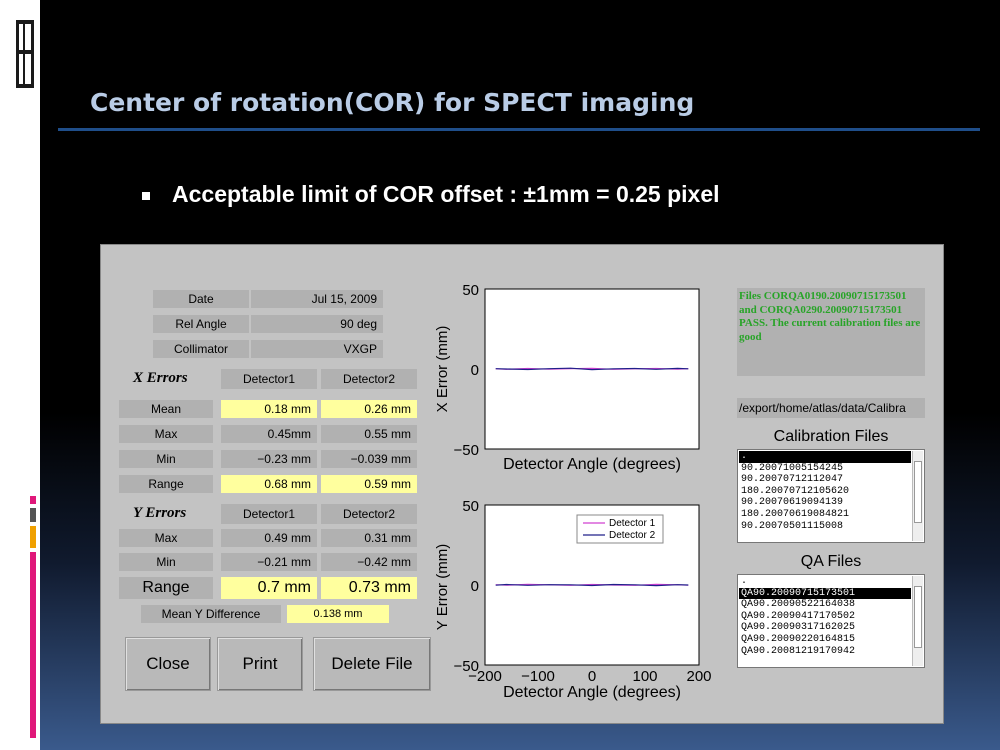 This screenshot has width=1000, height=750. What do you see at coordinates (33, 537) in the screenshot?
I see `accent-bar-orange` at bounding box center [33, 537].